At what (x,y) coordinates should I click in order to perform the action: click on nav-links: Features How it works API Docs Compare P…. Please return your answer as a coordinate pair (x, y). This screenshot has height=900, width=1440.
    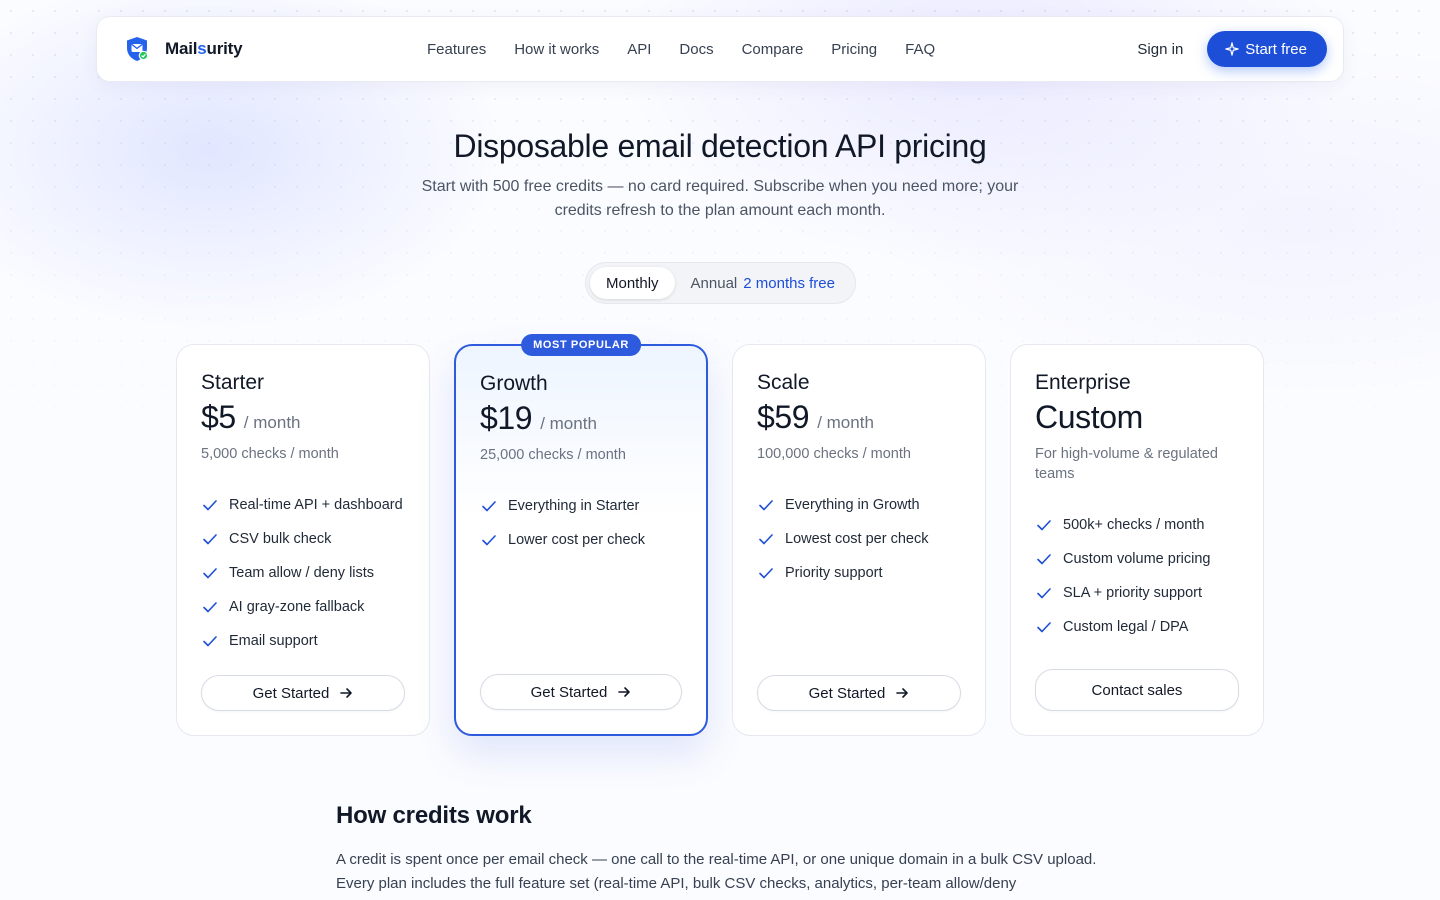
    Looking at the image, I should click on (681, 49).